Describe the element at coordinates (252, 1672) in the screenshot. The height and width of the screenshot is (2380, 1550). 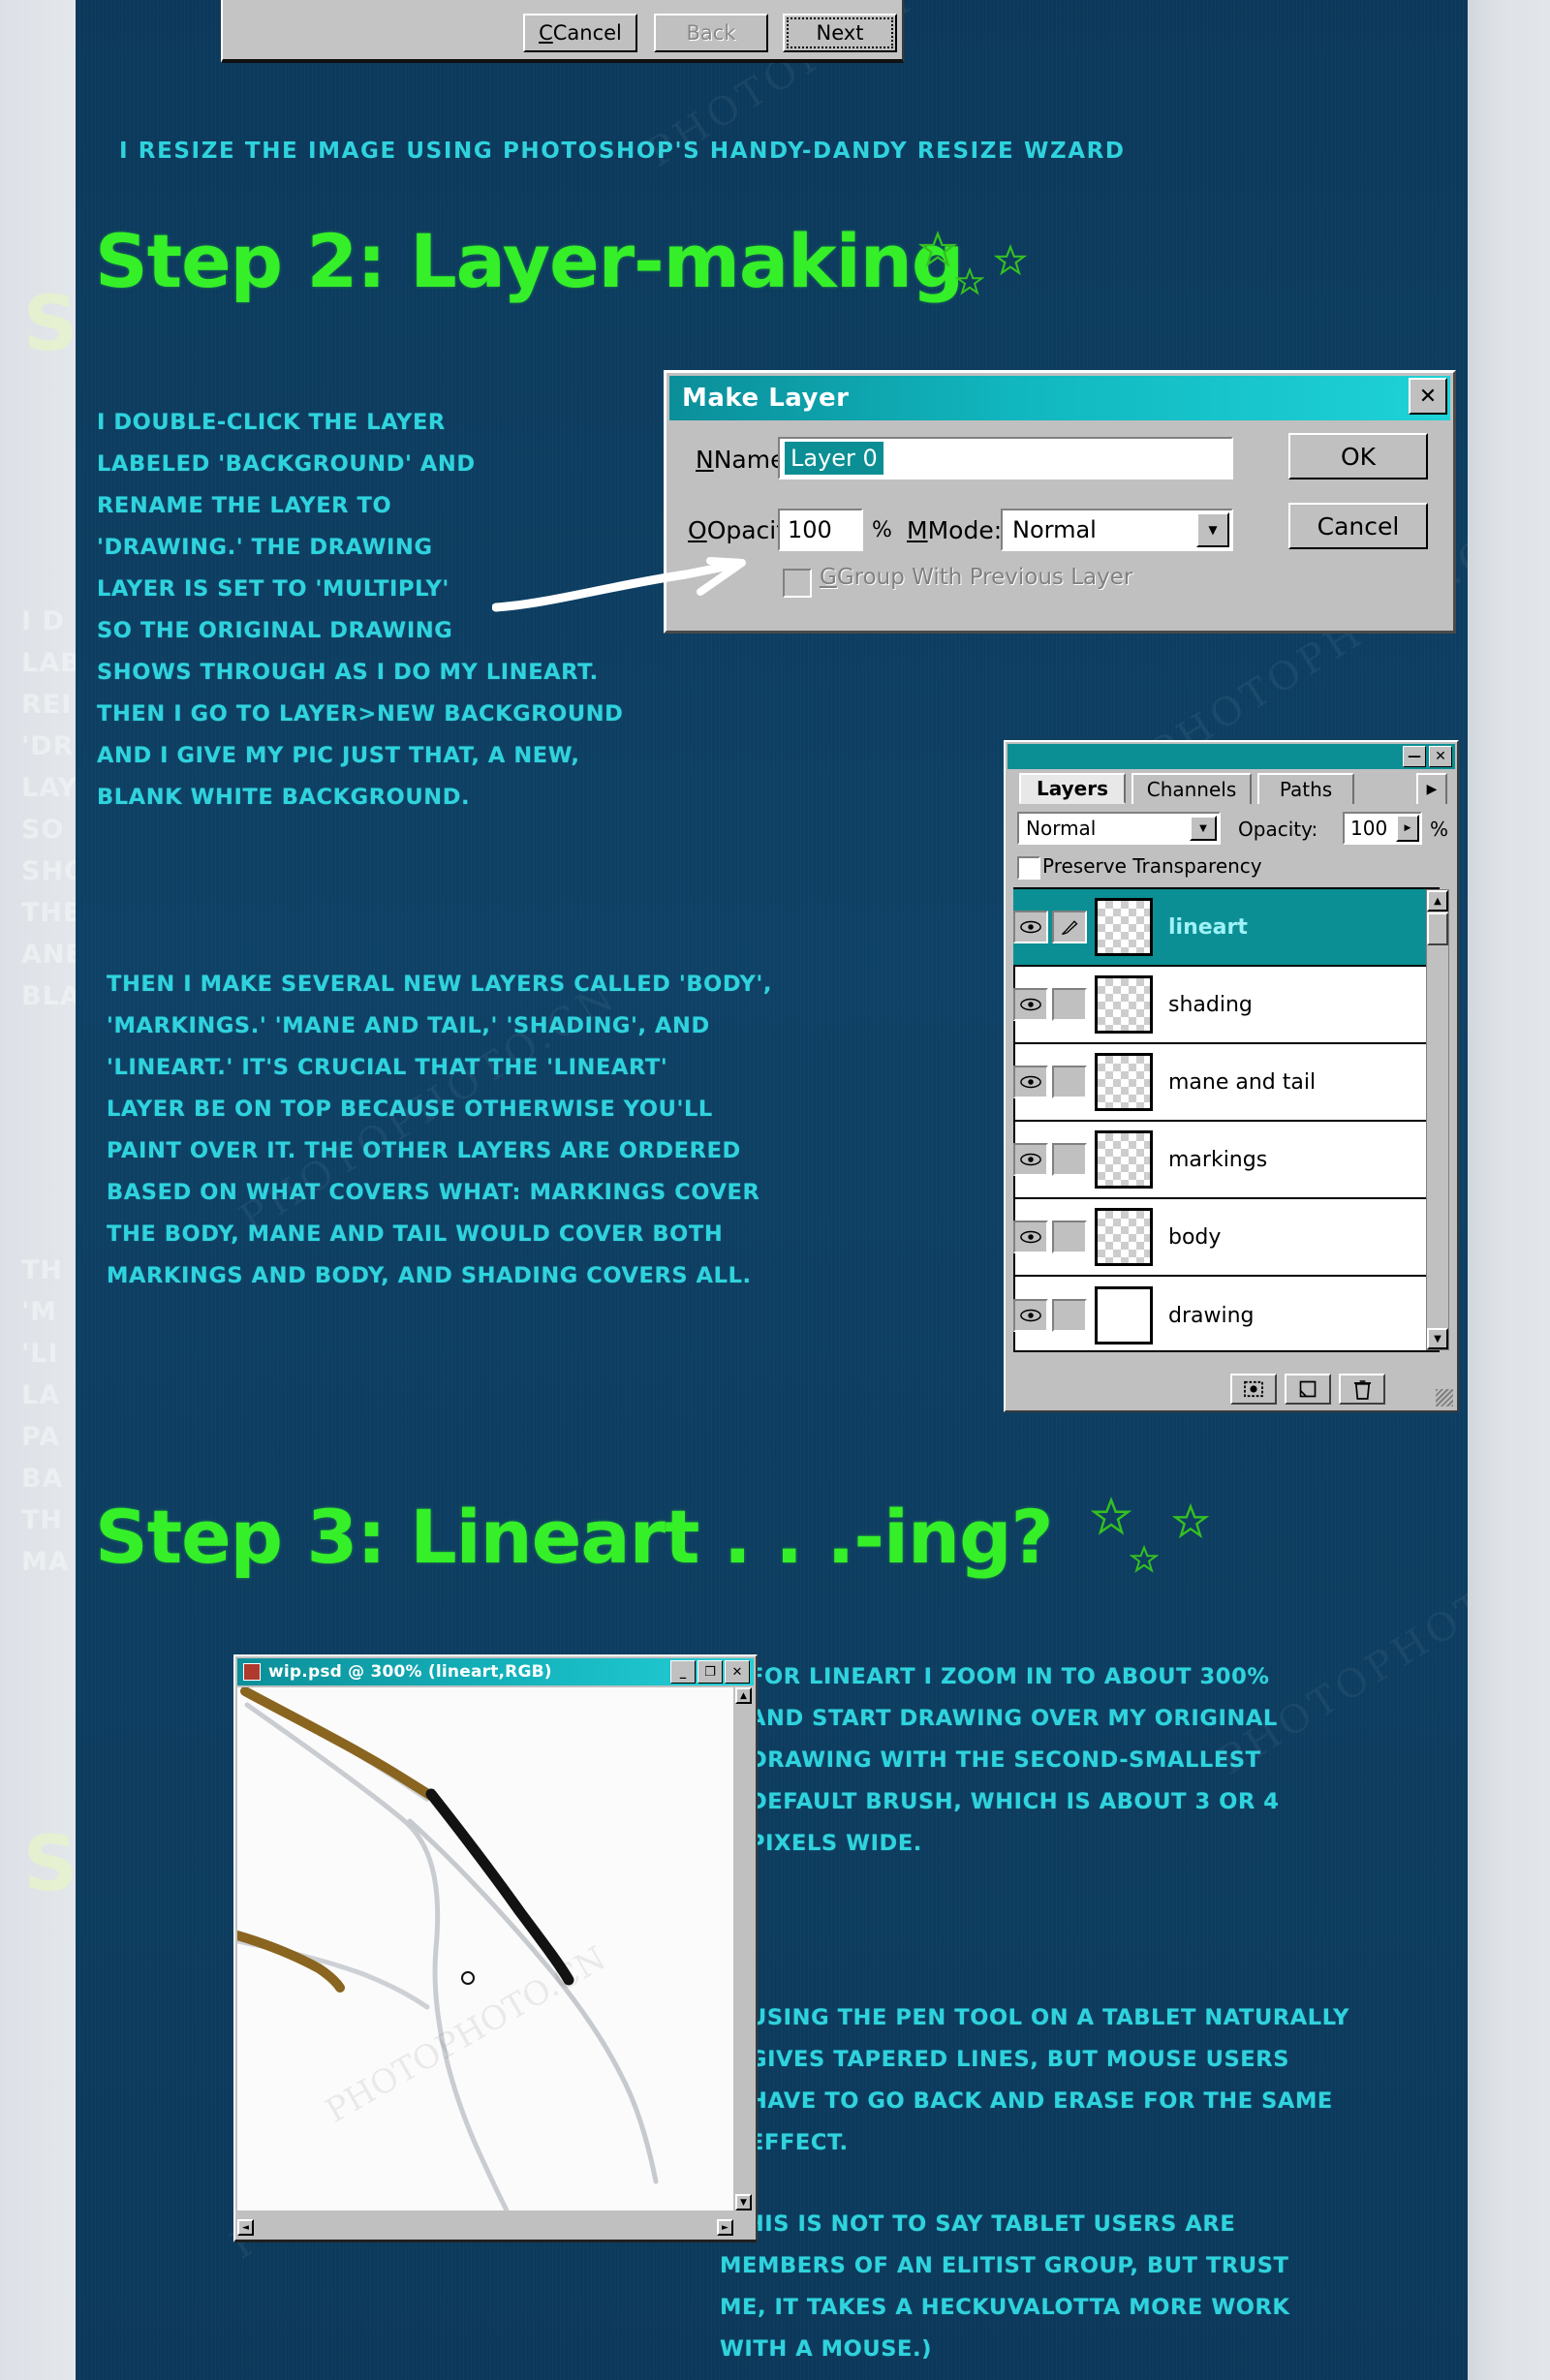
I see `document-icon` at that location.